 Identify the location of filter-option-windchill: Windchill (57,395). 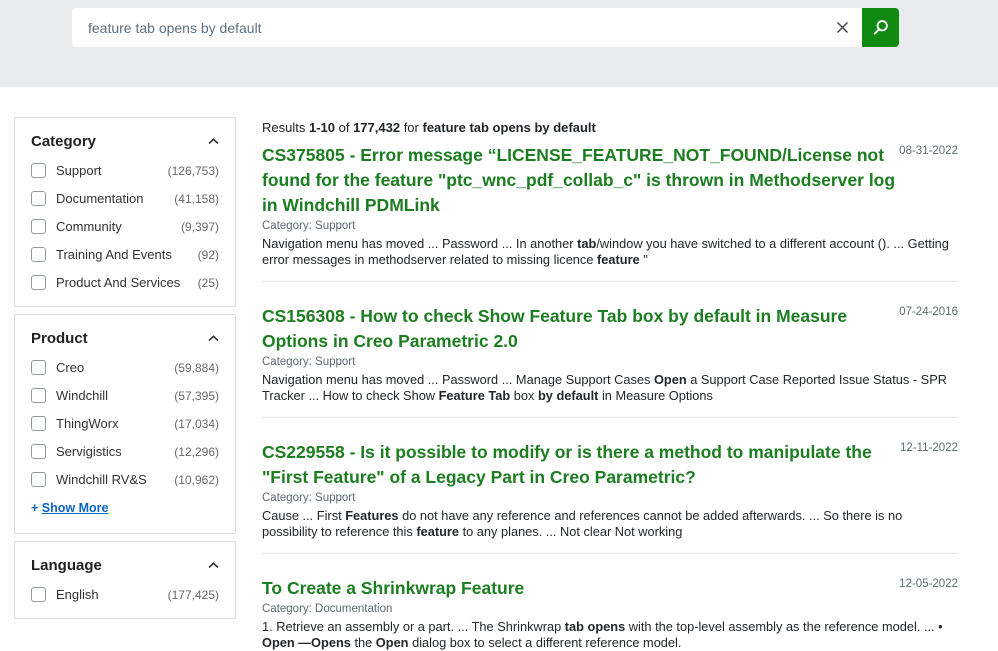
(125, 395).